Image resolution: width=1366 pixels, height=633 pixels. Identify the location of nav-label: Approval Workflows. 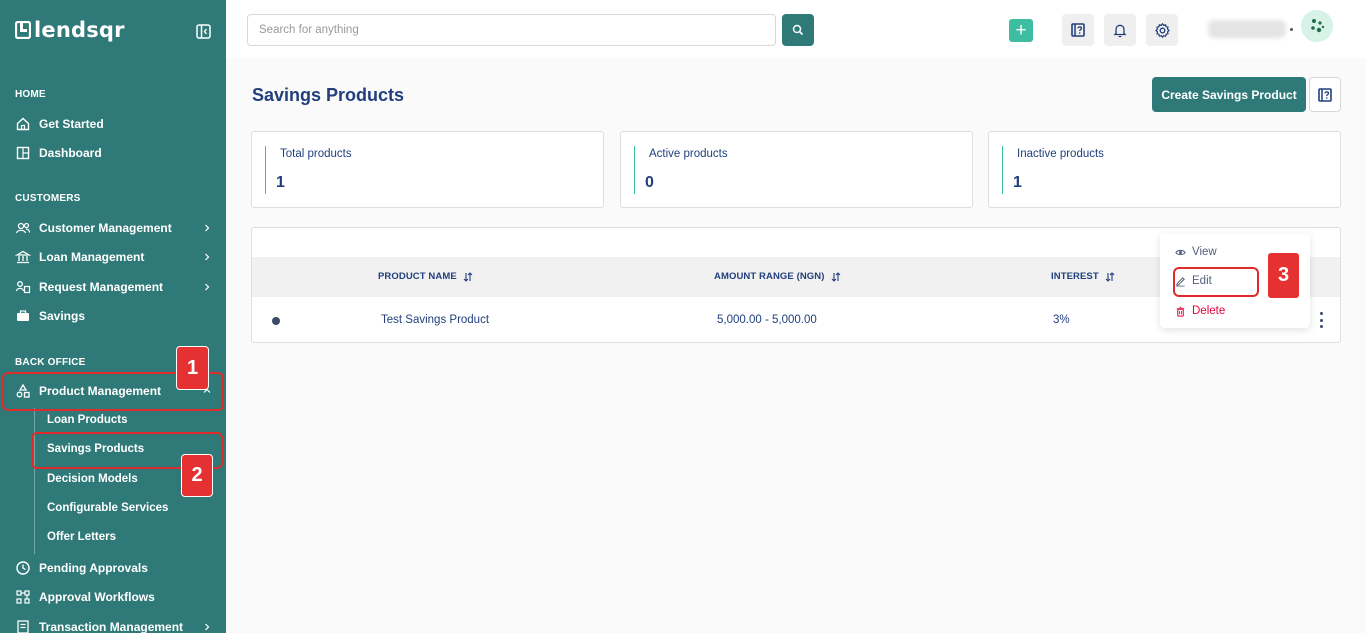
(97, 597).